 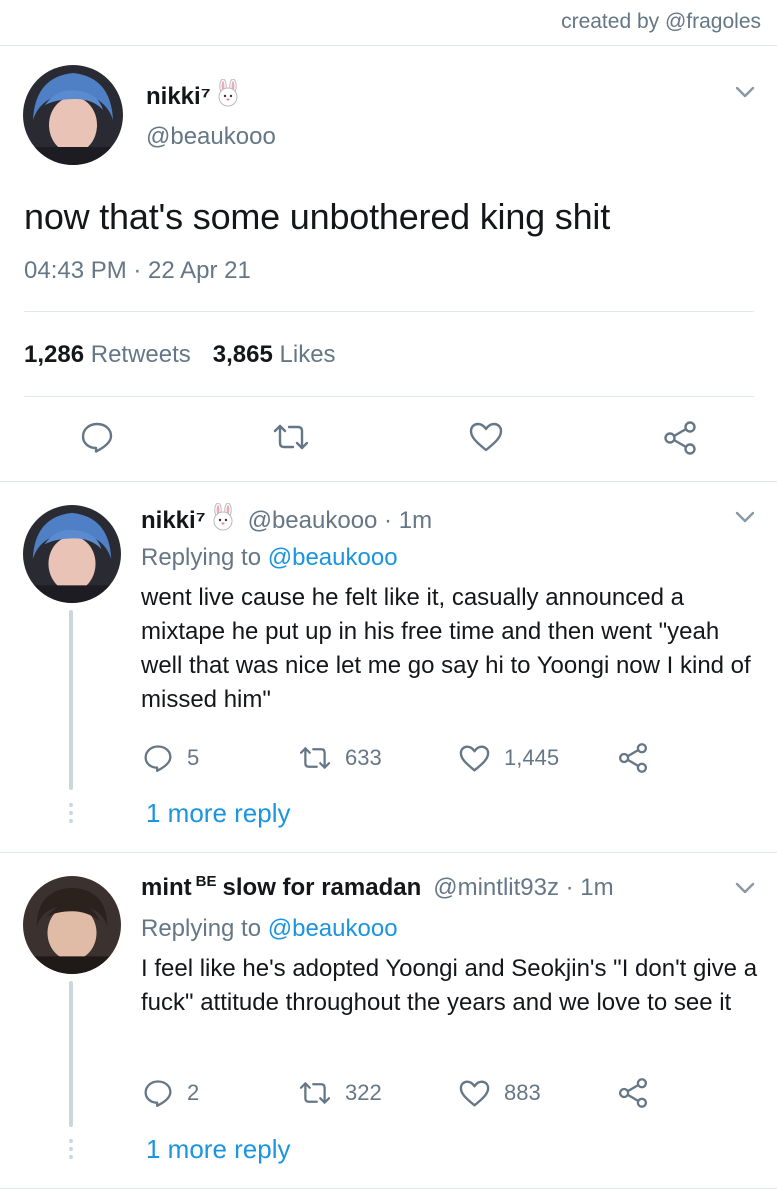 I want to click on handle-and-time: @mintlit93z · 1m, so click(x=523, y=888).